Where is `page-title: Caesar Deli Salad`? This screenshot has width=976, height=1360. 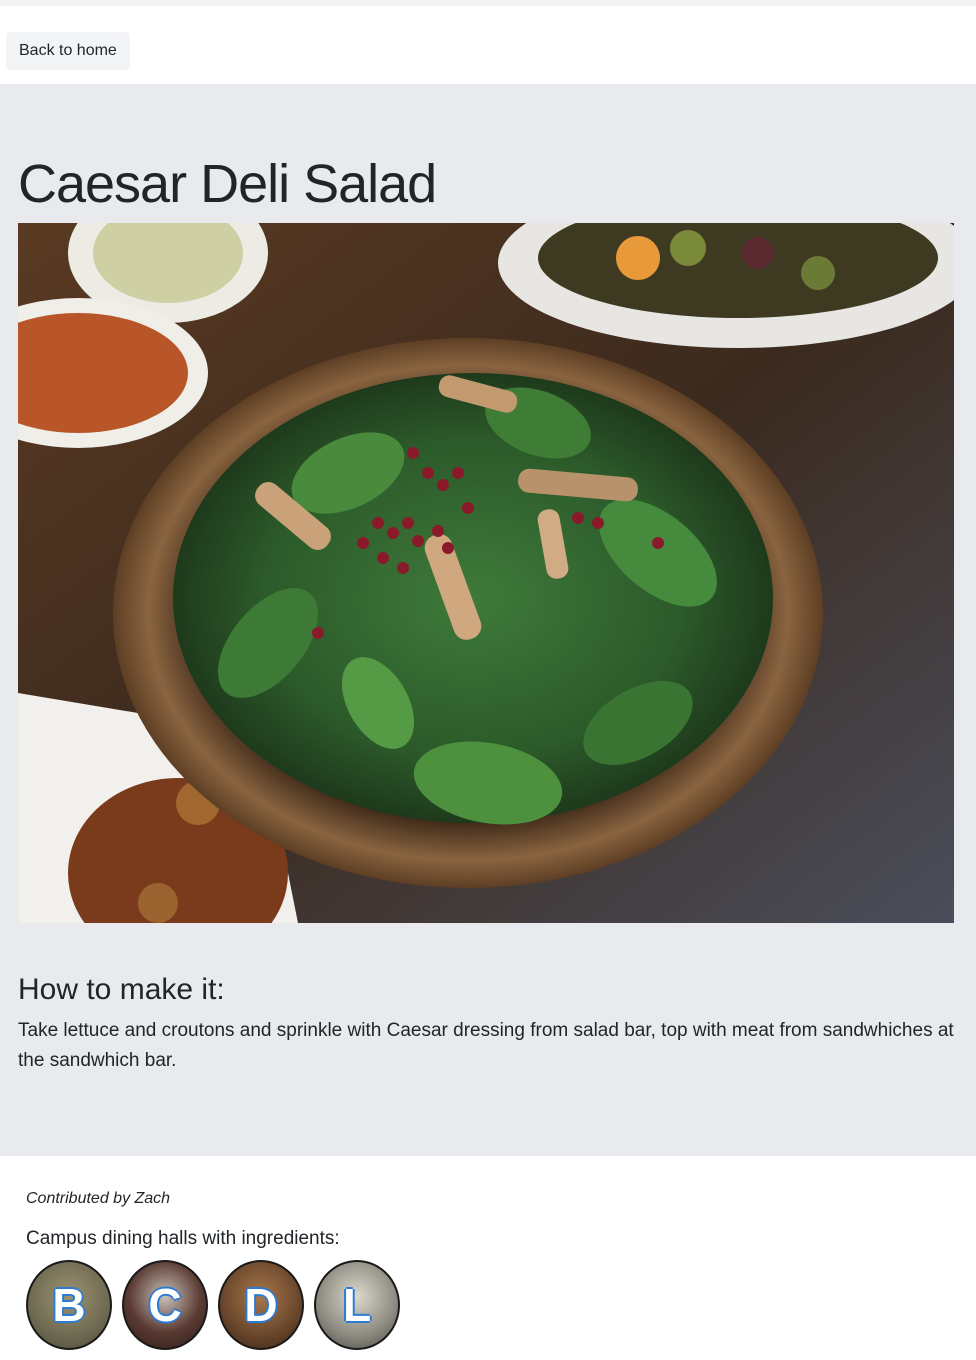 page-title: Caesar Deli Salad is located at coordinates (227, 184).